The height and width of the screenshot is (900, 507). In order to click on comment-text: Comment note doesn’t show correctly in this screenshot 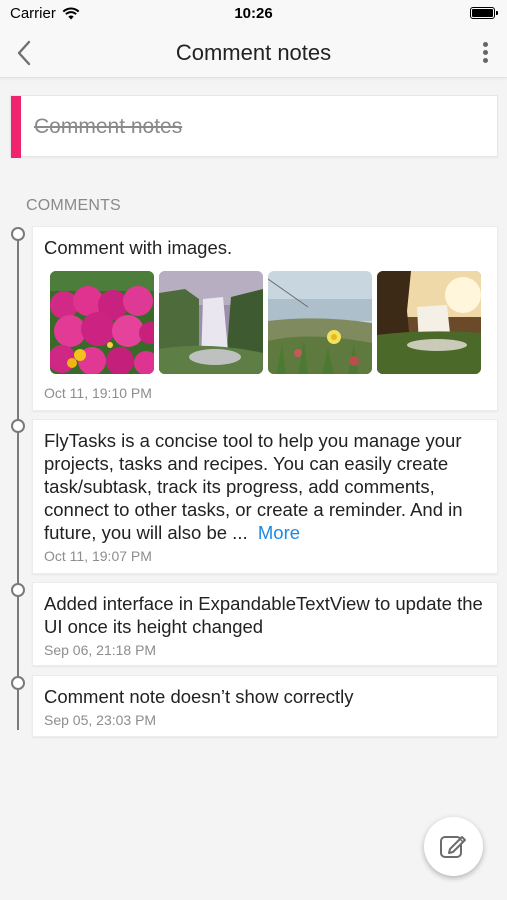, I will do `click(199, 696)`.